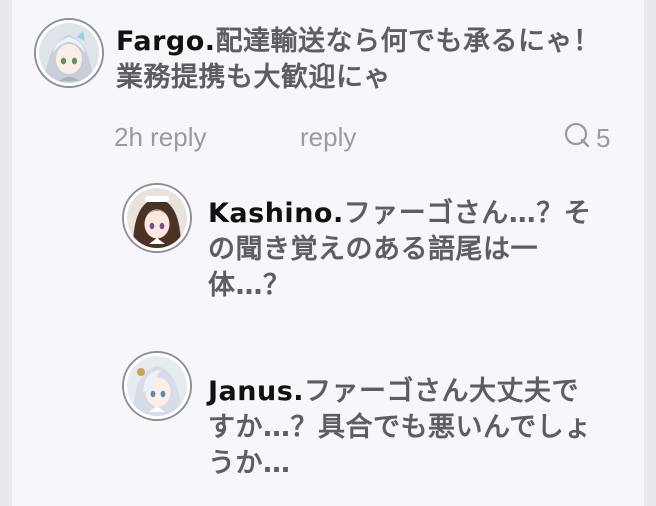 This screenshot has width=656, height=506. What do you see at coordinates (403, 250) in the screenshot?
I see `reply-text: Kashino.ファーゴさん…？その聞き覚えのある語尾は一体…？` at bounding box center [403, 250].